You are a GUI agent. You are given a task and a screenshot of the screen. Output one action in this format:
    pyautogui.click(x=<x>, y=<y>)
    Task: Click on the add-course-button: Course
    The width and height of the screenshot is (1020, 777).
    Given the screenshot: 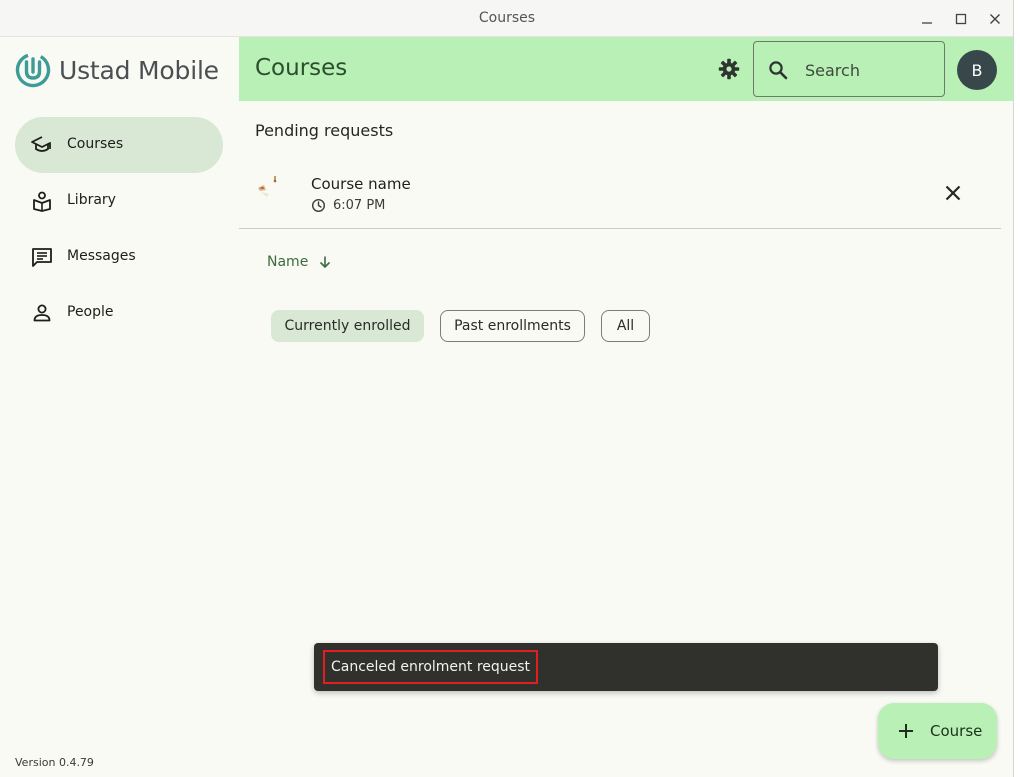 What is the action you would take?
    pyautogui.click(x=937, y=731)
    